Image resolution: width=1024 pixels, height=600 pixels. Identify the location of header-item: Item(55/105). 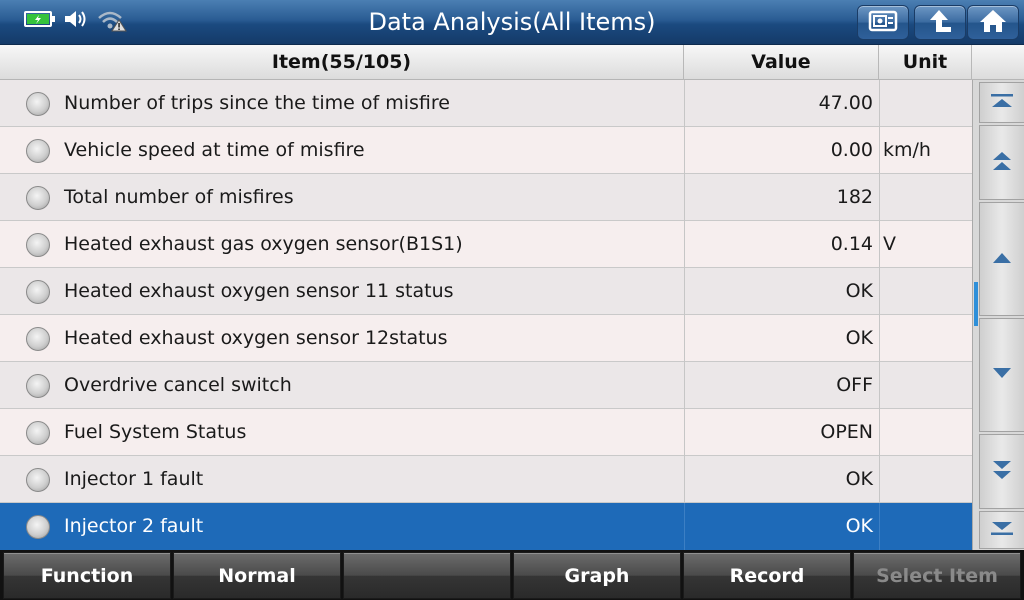
(342, 62).